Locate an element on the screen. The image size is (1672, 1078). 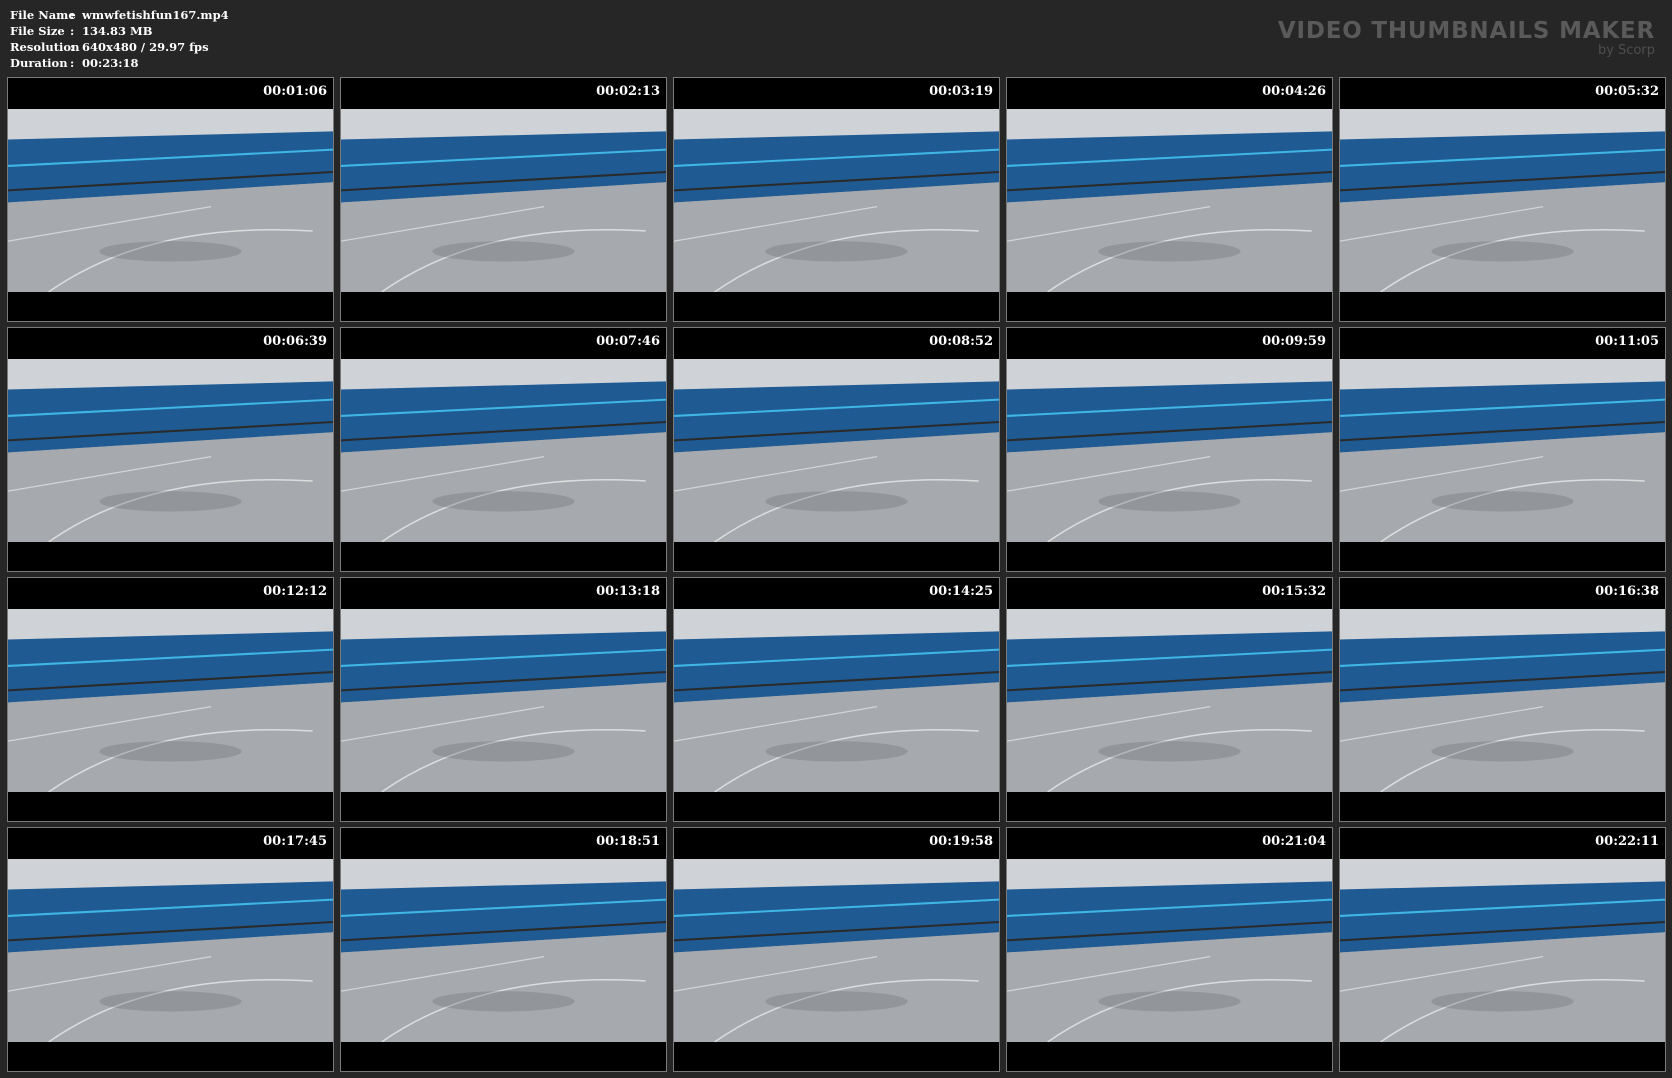
thumbnail-timestamp: 00:09:59 is located at coordinates (1294, 341).